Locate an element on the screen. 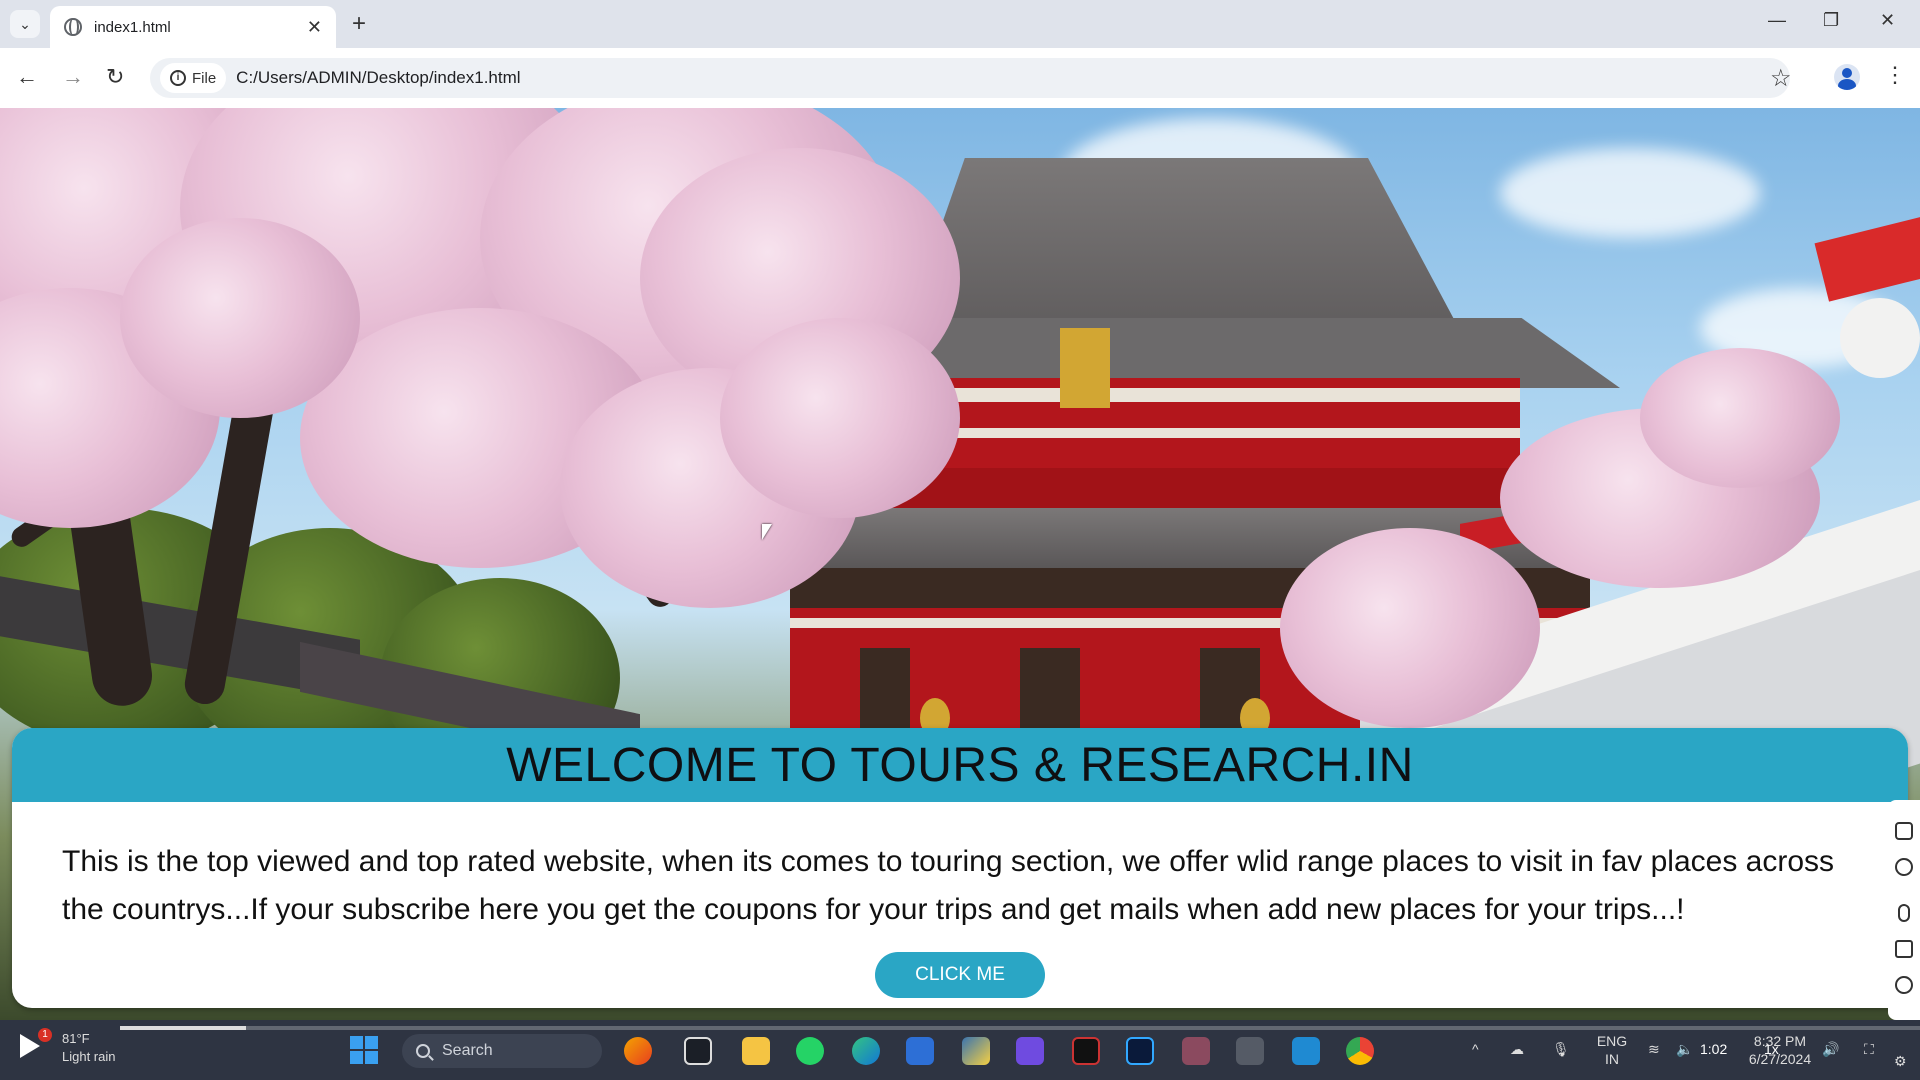 This screenshot has height=1080, width=1920. wifi-icon: ≋ is located at coordinates (1654, 1049).